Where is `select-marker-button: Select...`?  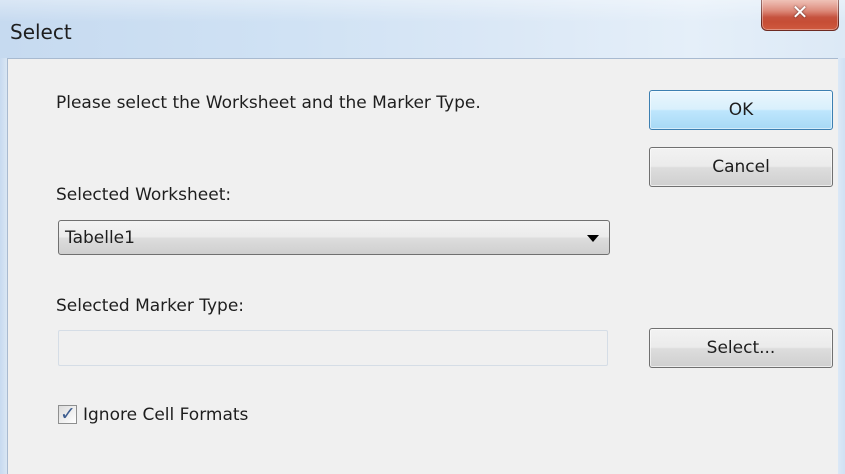
select-marker-button: Select... is located at coordinates (741, 348).